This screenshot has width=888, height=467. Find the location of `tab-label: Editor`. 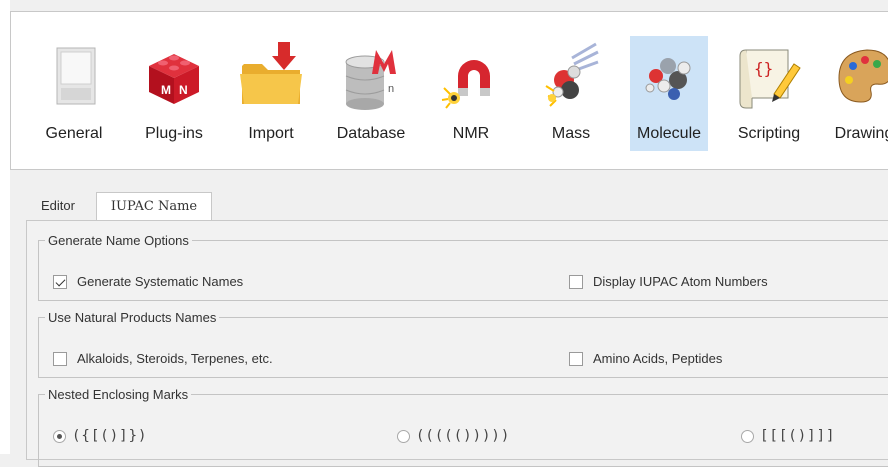

tab-label: Editor is located at coordinates (58, 205).